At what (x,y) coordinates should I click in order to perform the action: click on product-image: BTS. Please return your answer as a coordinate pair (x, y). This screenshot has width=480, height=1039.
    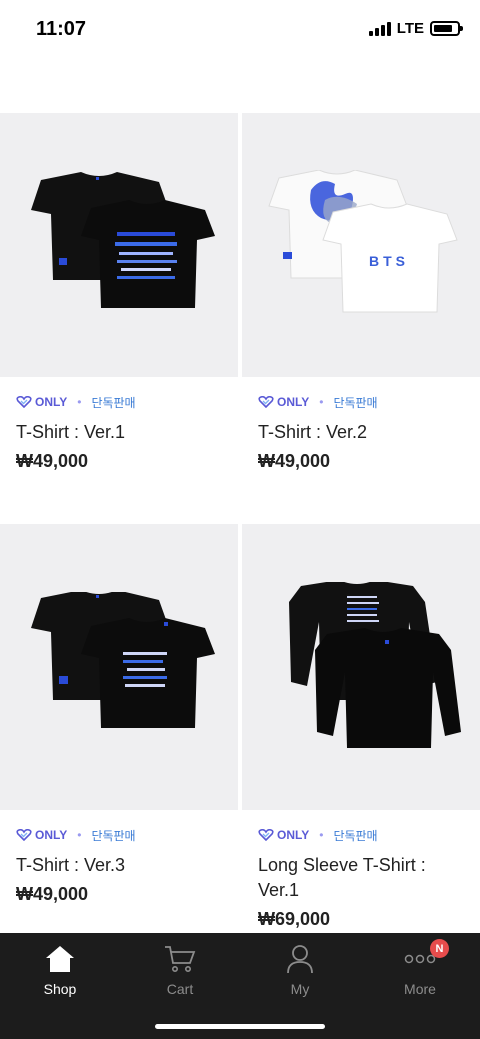
    Looking at the image, I should click on (361, 245).